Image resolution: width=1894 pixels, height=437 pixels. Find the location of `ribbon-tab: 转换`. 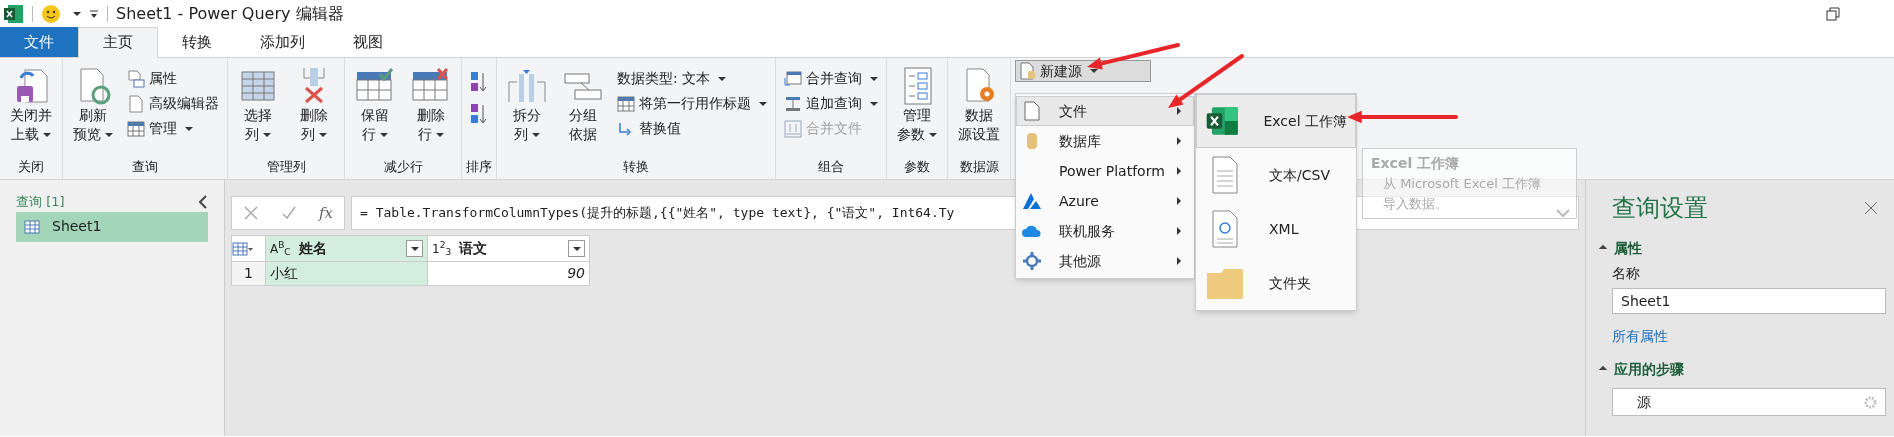

ribbon-tab: 转换 is located at coordinates (197, 42).